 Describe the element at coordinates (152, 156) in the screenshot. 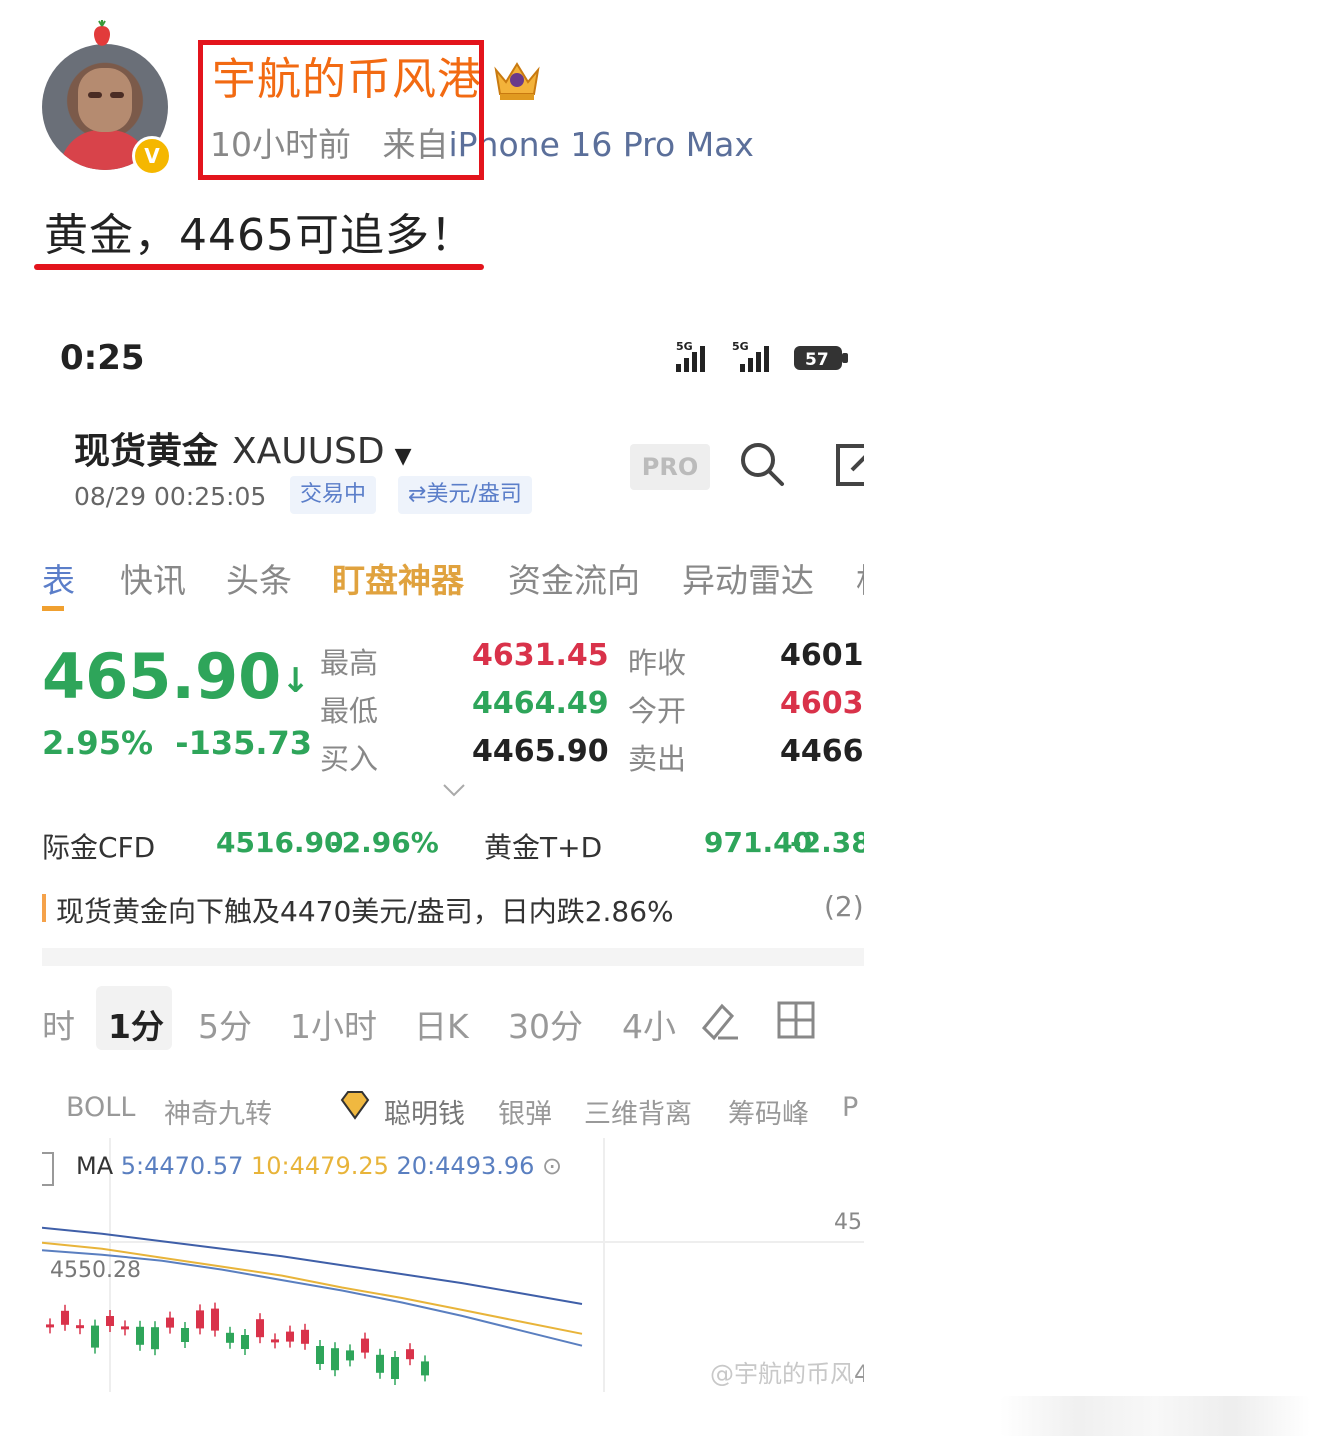

I see `verified-badge-icon: V` at that location.